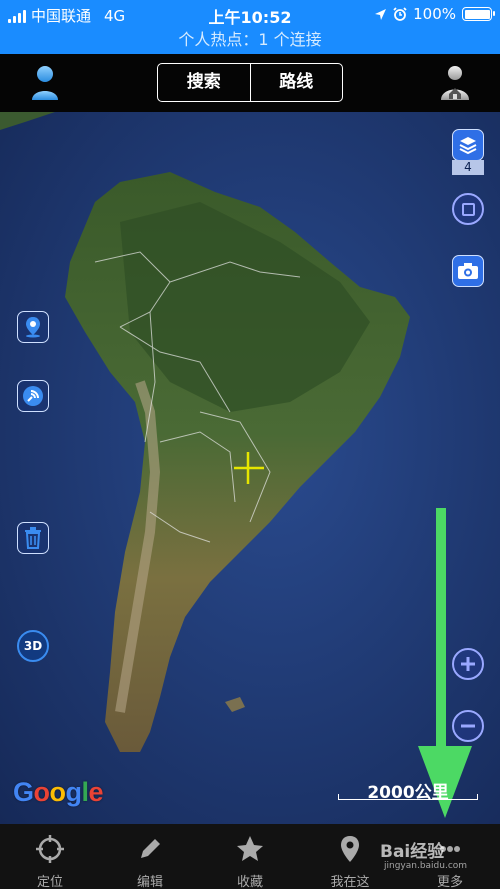  I want to click on annotation-arrow, so click(445, 663).